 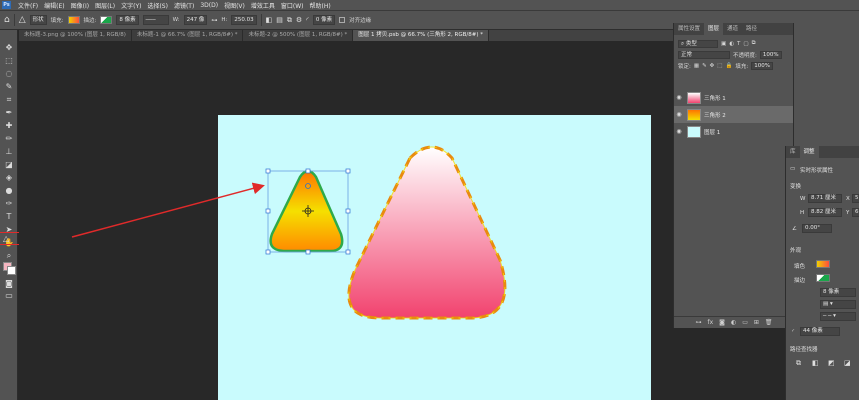 What do you see at coordinates (793, 332) in the screenshot?
I see `corner-icon: ◜` at bounding box center [793, 332].